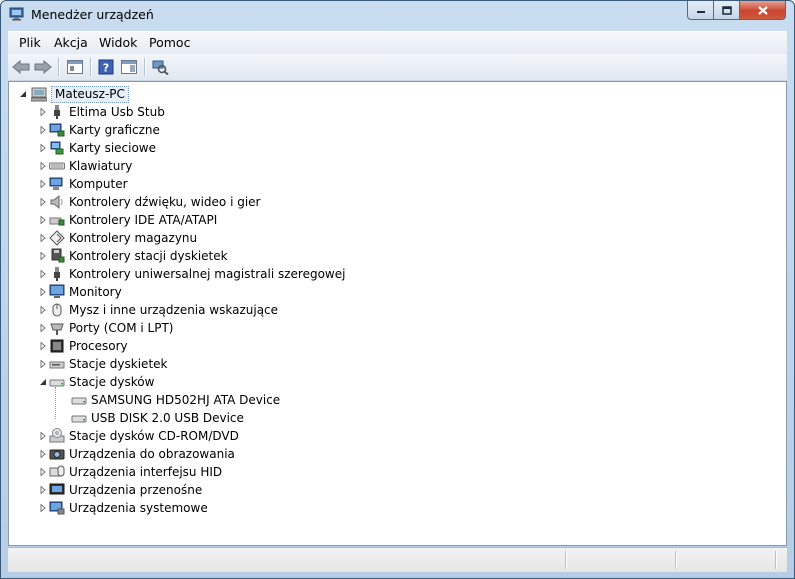 This screenshot has width=795, height=579. Describe the element at coordinates (133, 238) in the screenshot. I see `tree-item-label: Kontrolery magazynu` at that location.